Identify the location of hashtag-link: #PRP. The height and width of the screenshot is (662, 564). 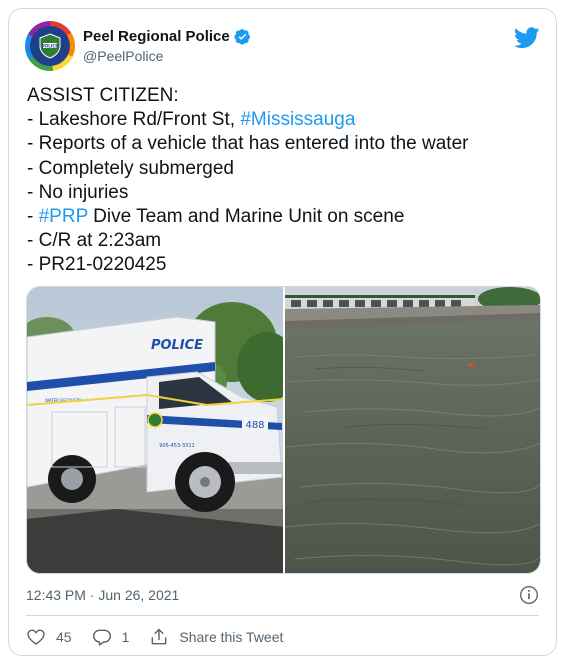
(63, 216).